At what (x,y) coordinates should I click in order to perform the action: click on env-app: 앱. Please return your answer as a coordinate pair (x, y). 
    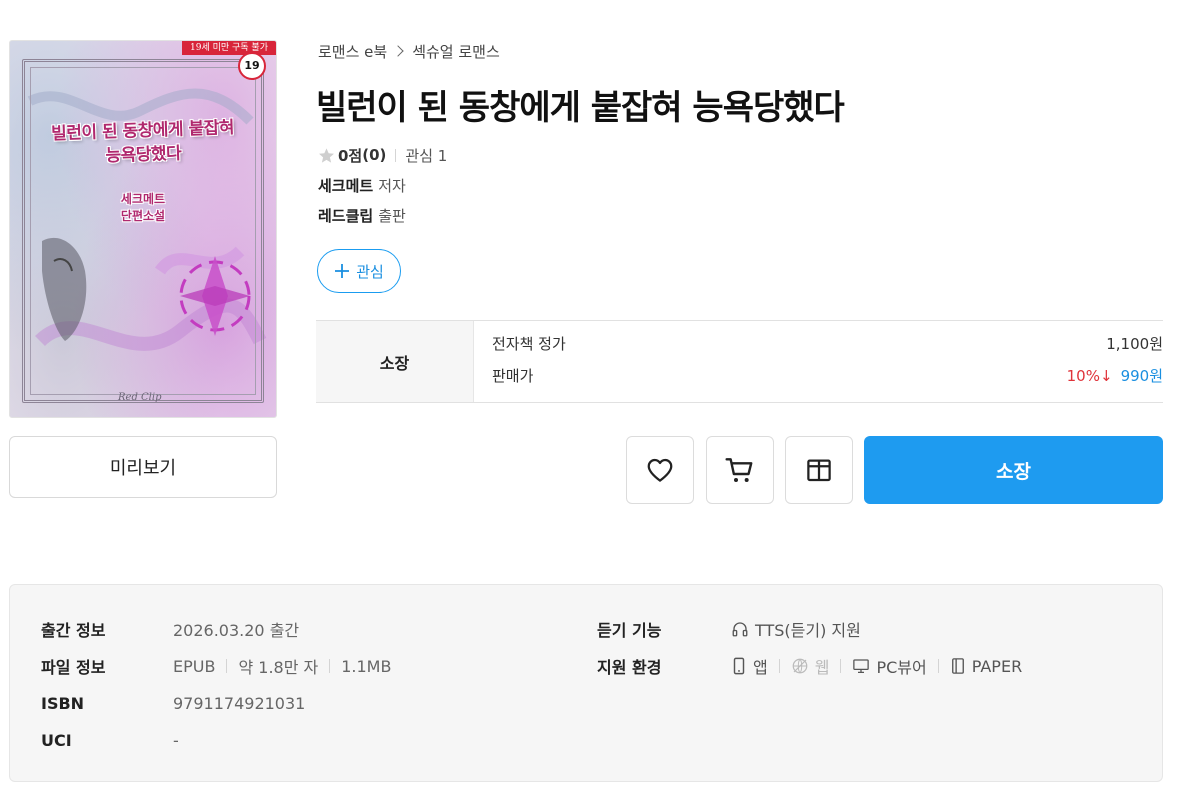
    Looking at the image, I should click on (749, 666).